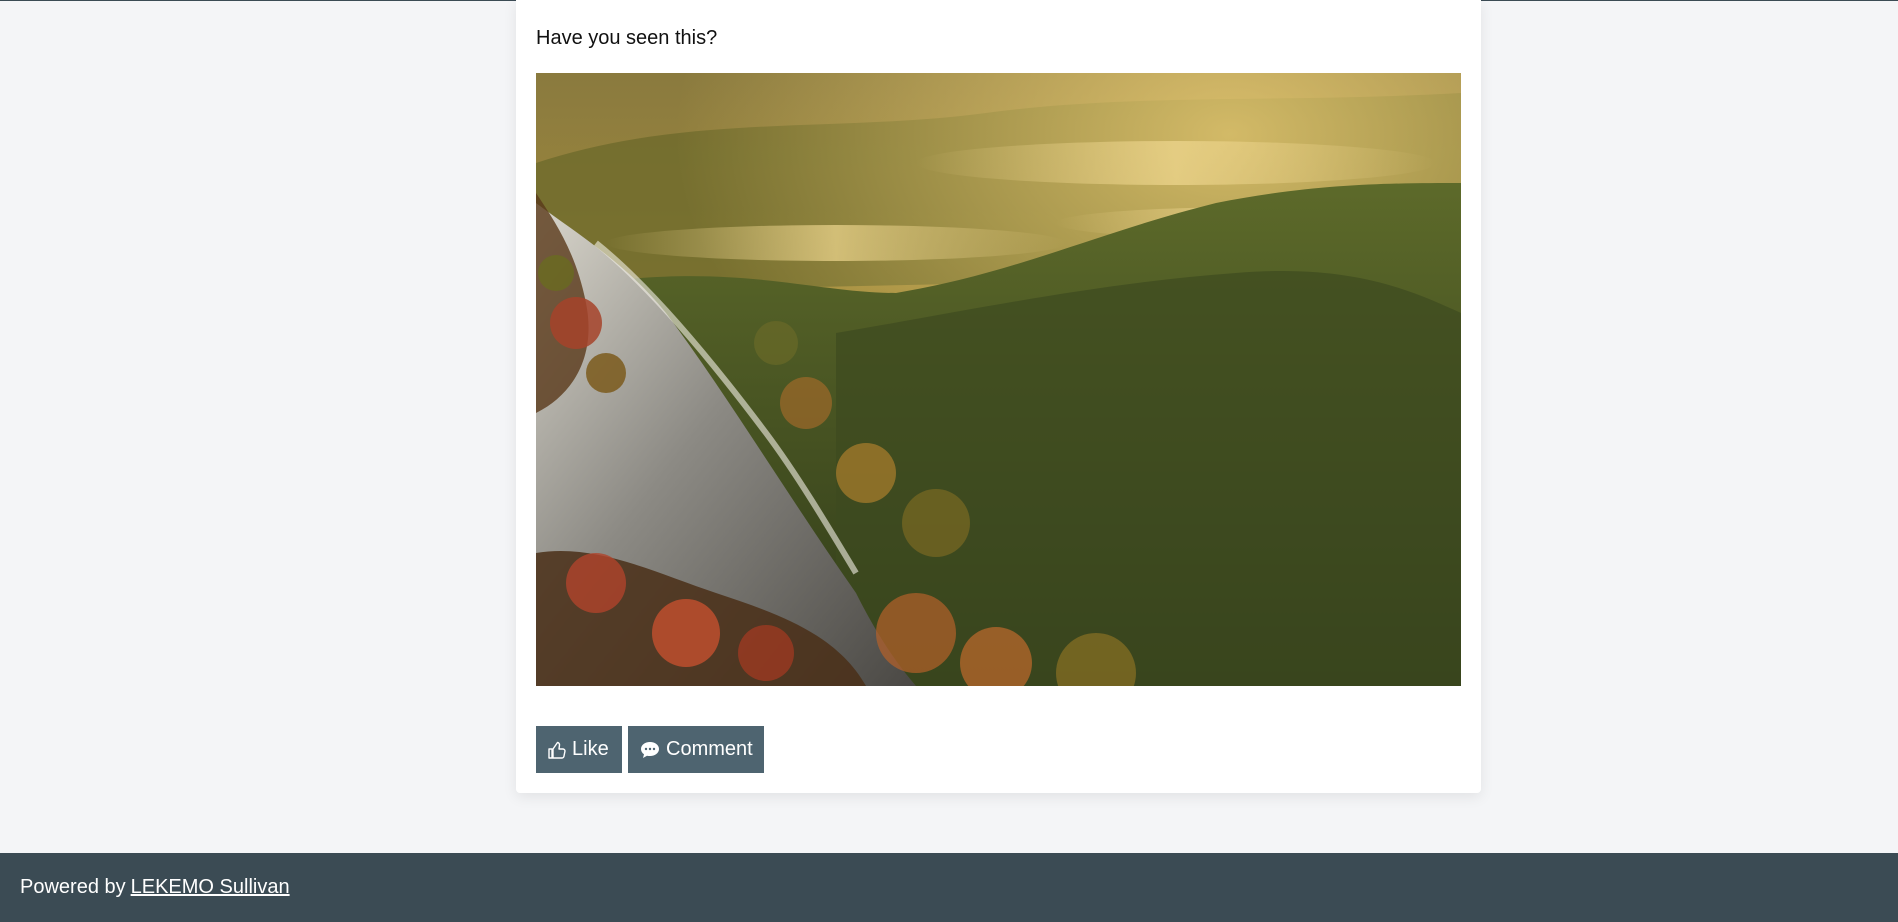 The image size is (1898, 922). What do you see at coordinates (627, 38) in the screenshot?
I see `post-text: Have you seen this?` at bounding box center [627, 38].